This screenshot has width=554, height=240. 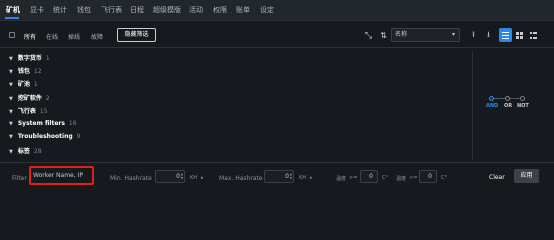 What do you see at coordinates (37, 71) in the screenshot?
I see `group-count: 12` at bounding box center [37, 71].